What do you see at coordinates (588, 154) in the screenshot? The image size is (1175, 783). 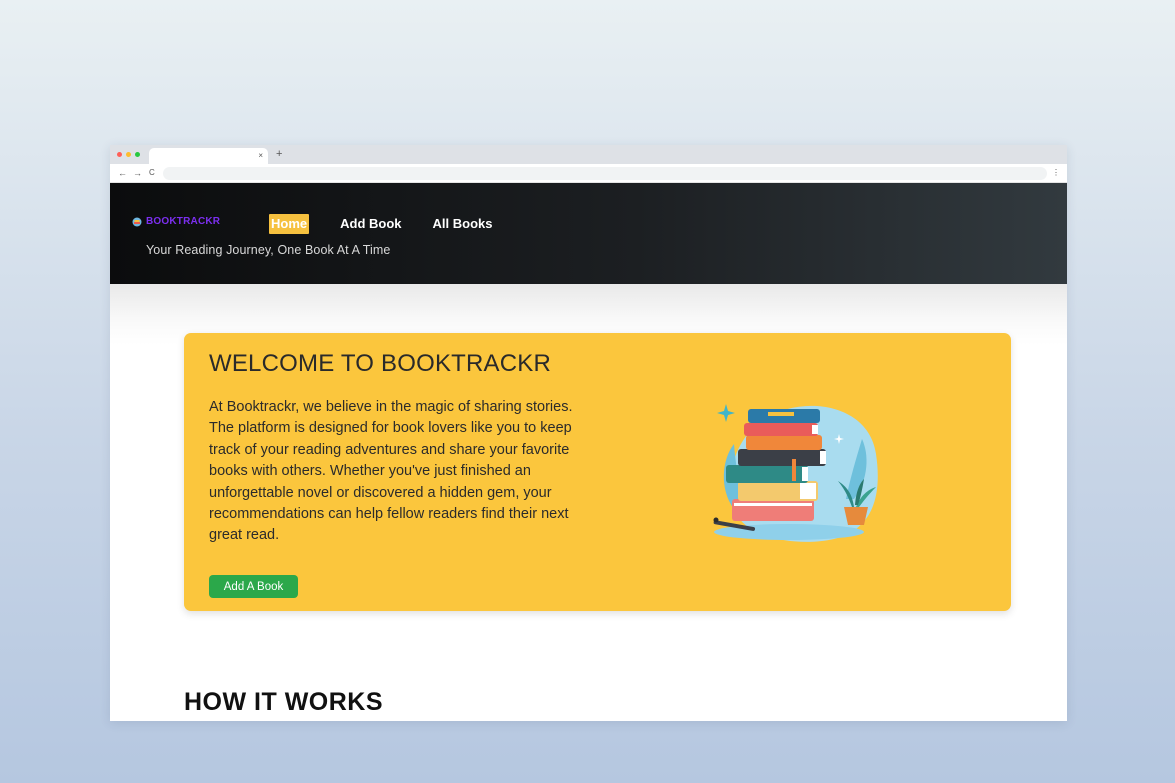 I see `browser-tab-bar: × +` at bounding box center [588, 154].